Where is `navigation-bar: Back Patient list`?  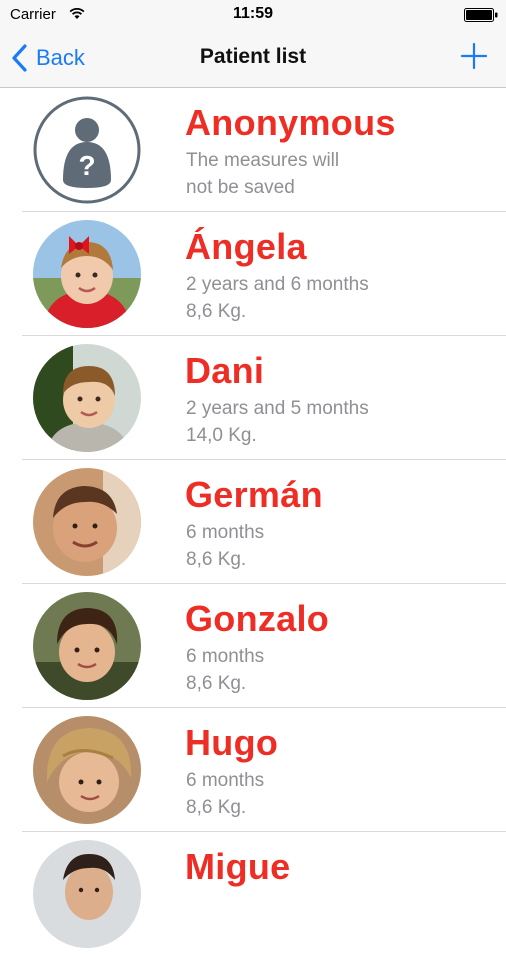
navigation-bar: Back Patient list is located at coordinates (253, 59).